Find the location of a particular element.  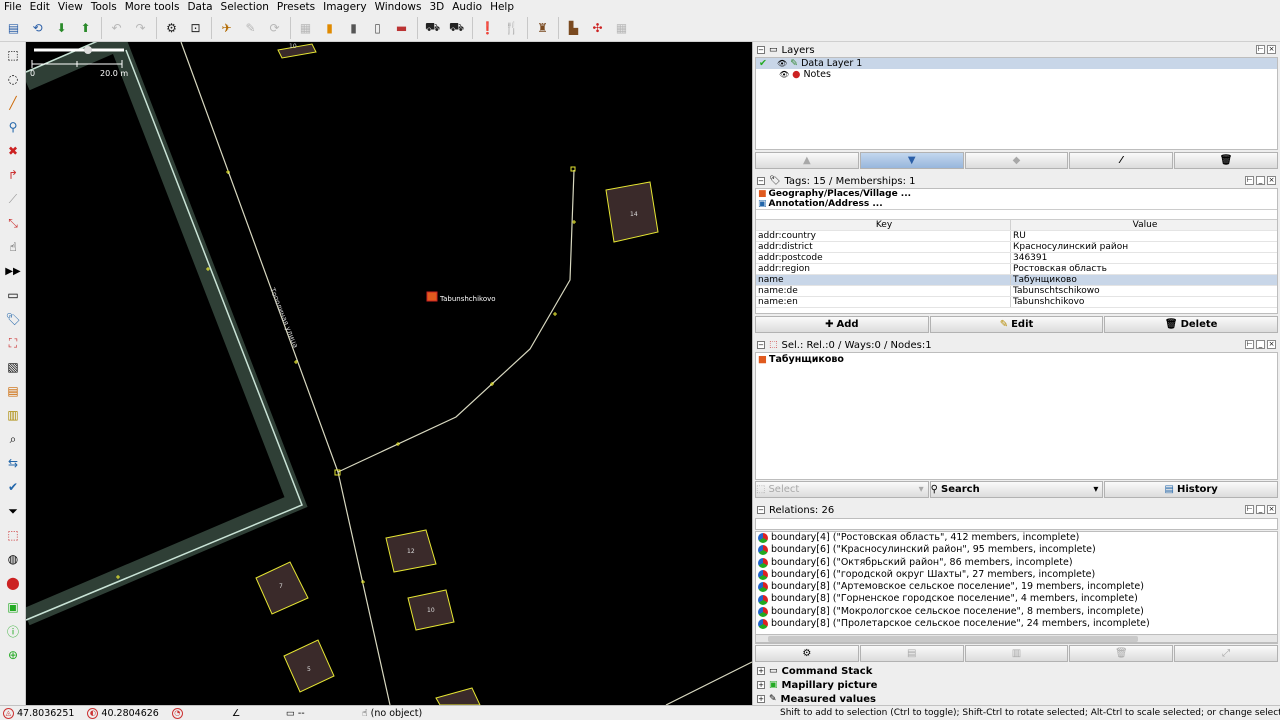

extrude-icon: ☝ is located at coordinates (13, 247).